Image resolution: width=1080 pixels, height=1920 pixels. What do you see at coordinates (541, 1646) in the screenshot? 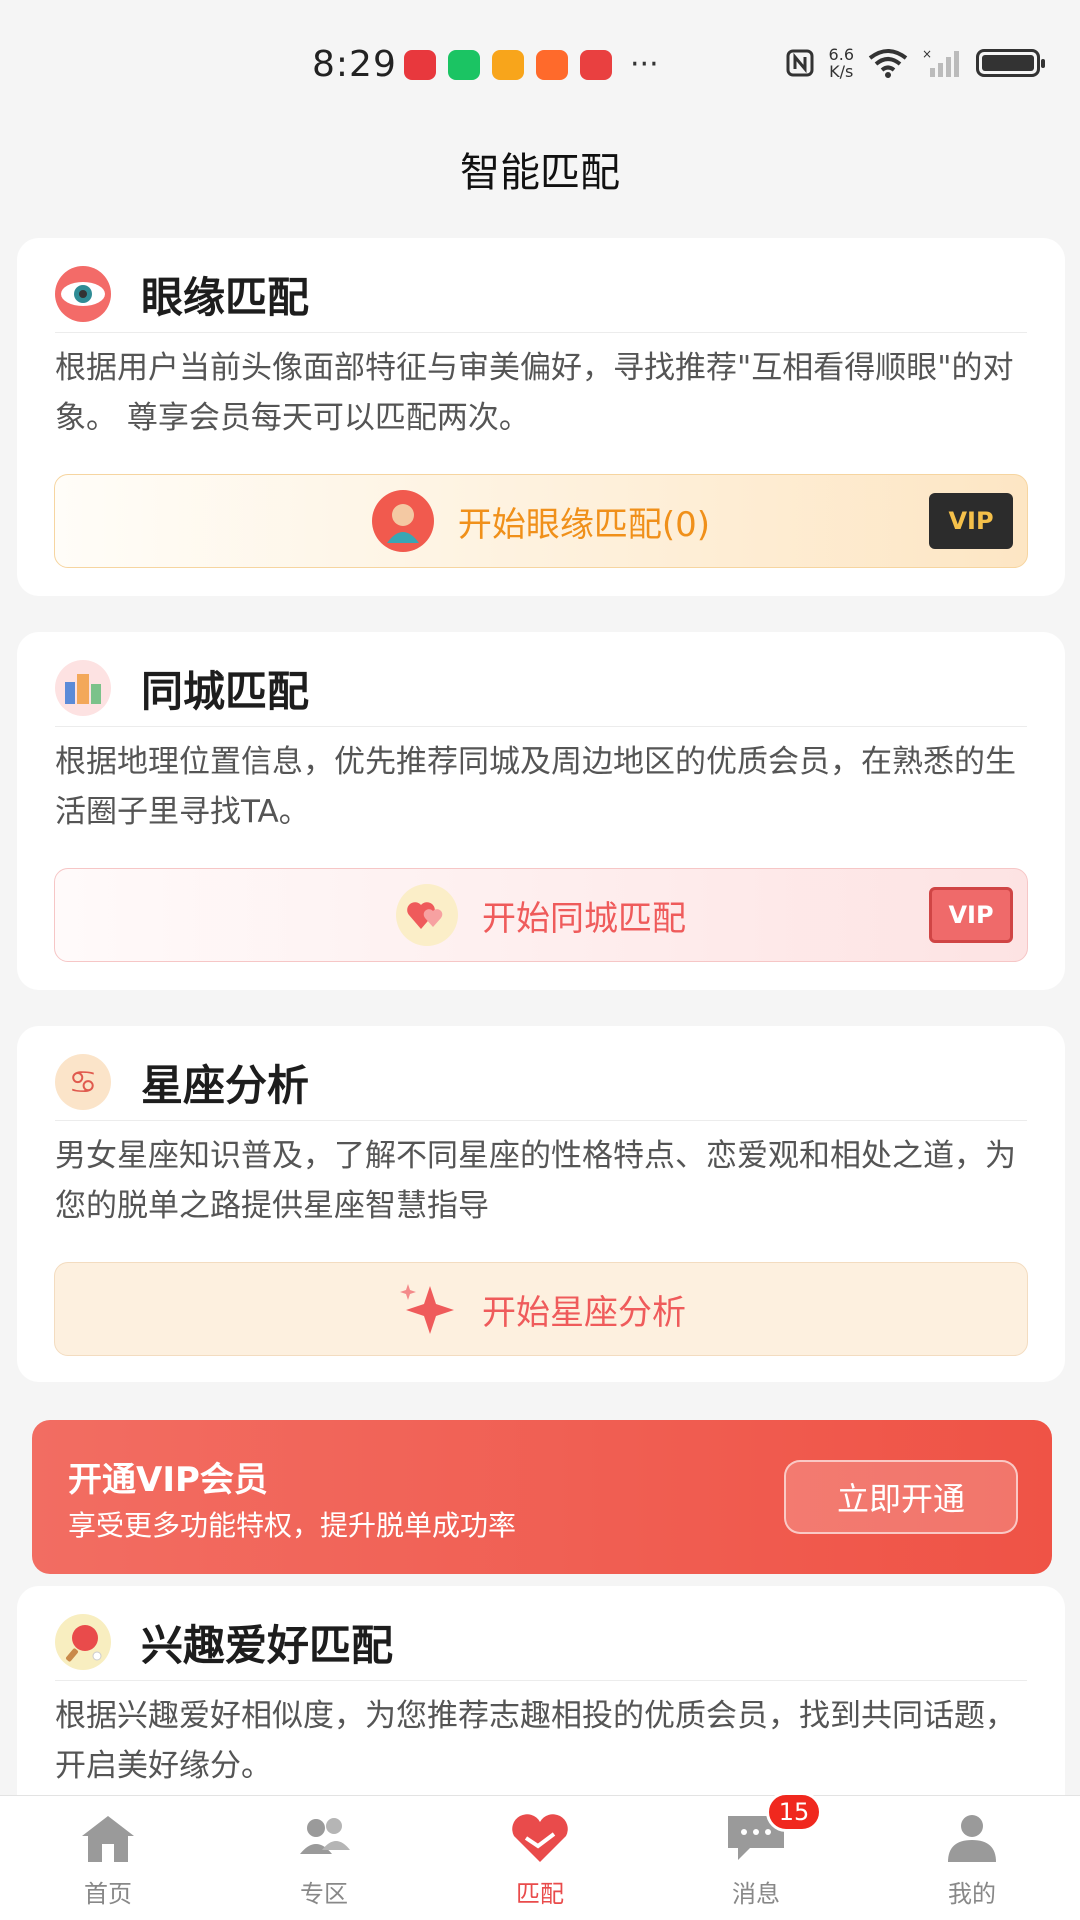
I see `card-header: 兴趣爱好匹配` at bounding box center [541, 1646].